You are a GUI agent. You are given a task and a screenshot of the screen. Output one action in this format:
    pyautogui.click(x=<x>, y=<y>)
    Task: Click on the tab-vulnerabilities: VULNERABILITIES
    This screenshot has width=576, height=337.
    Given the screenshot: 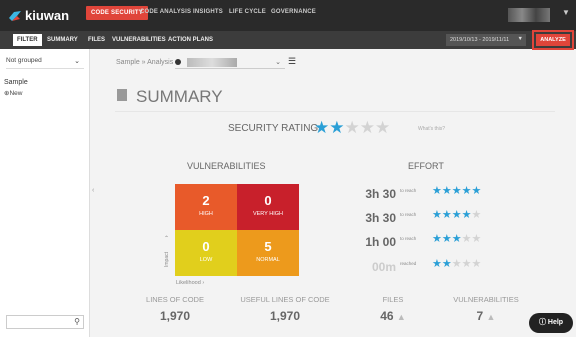 What is the action you would take?
    pyautogui.click(x=139, y=40)
    